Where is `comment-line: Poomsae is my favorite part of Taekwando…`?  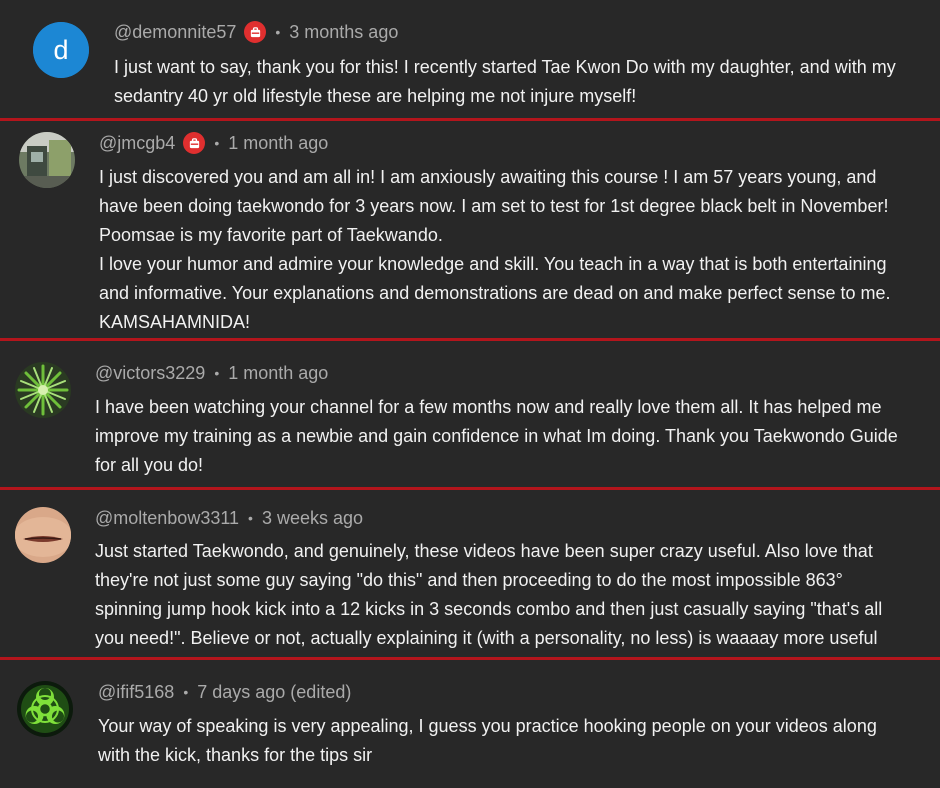 comment-line: Poomsae is my favorite part of Taekwando… is located at coordinates (271, 235).